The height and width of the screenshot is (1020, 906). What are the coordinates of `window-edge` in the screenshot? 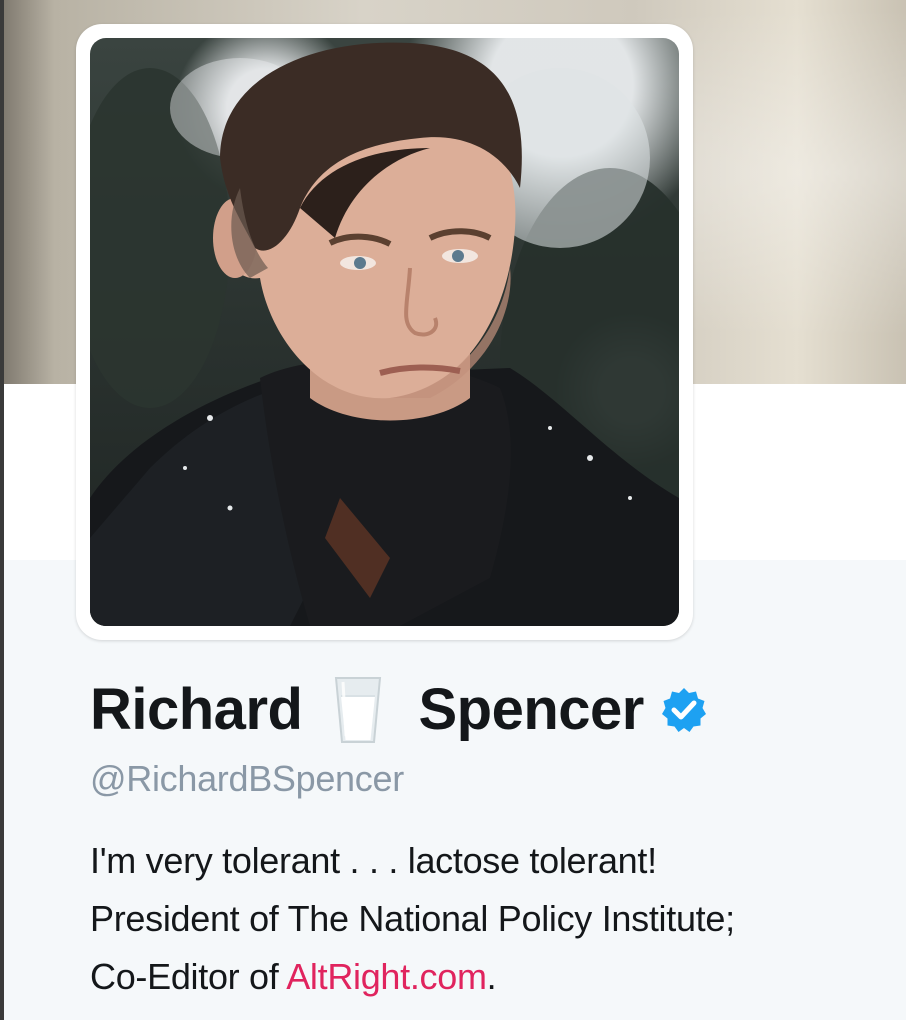 It's located at (2, 510).